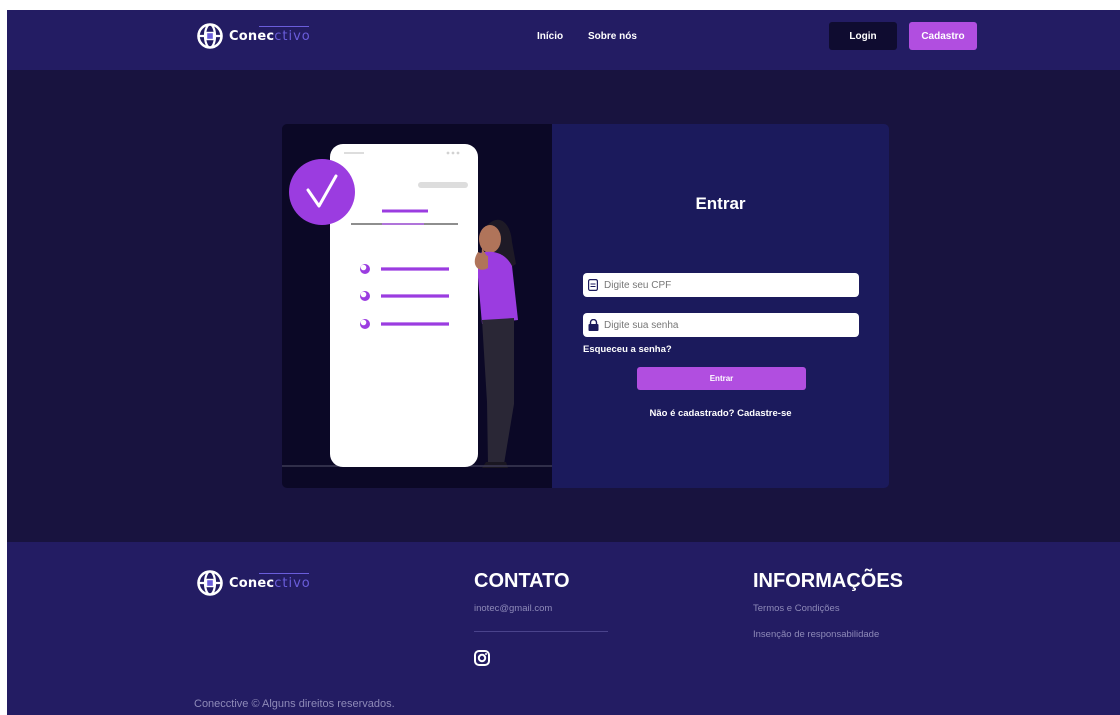 This screenshot has height=715, width=1120. Describe the element at coordinates (513, 608) in the screenshot. I see `contact-email-link: inotec@gmail.com` at that location.